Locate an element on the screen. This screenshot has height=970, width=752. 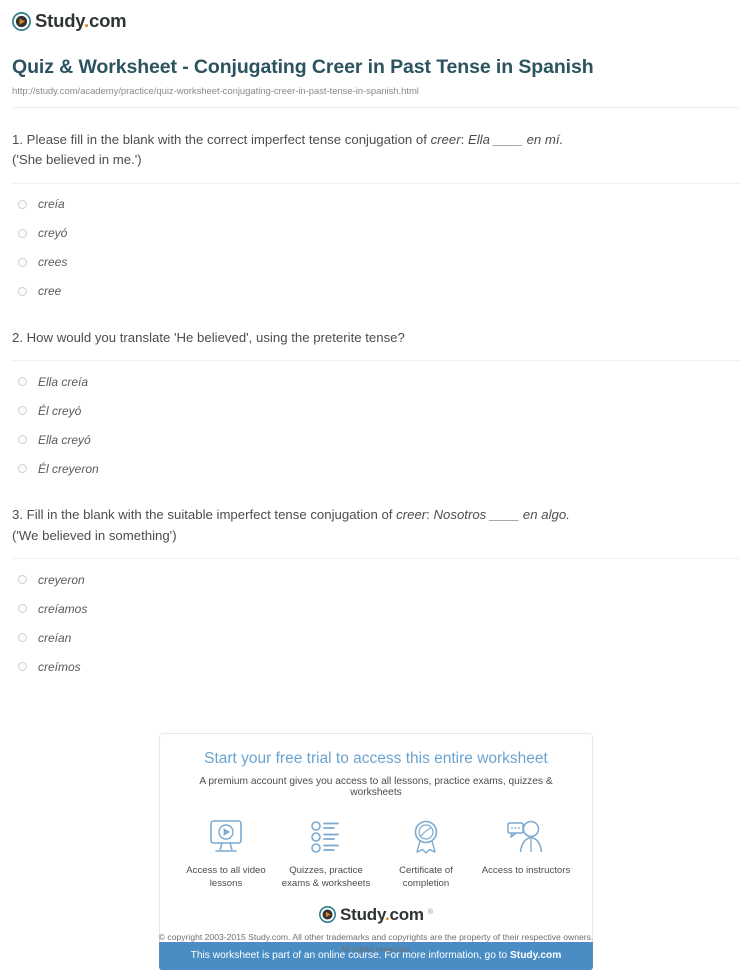
option-list-3: creyeron creíamos creían creímos is located at coordinates (376, 623).